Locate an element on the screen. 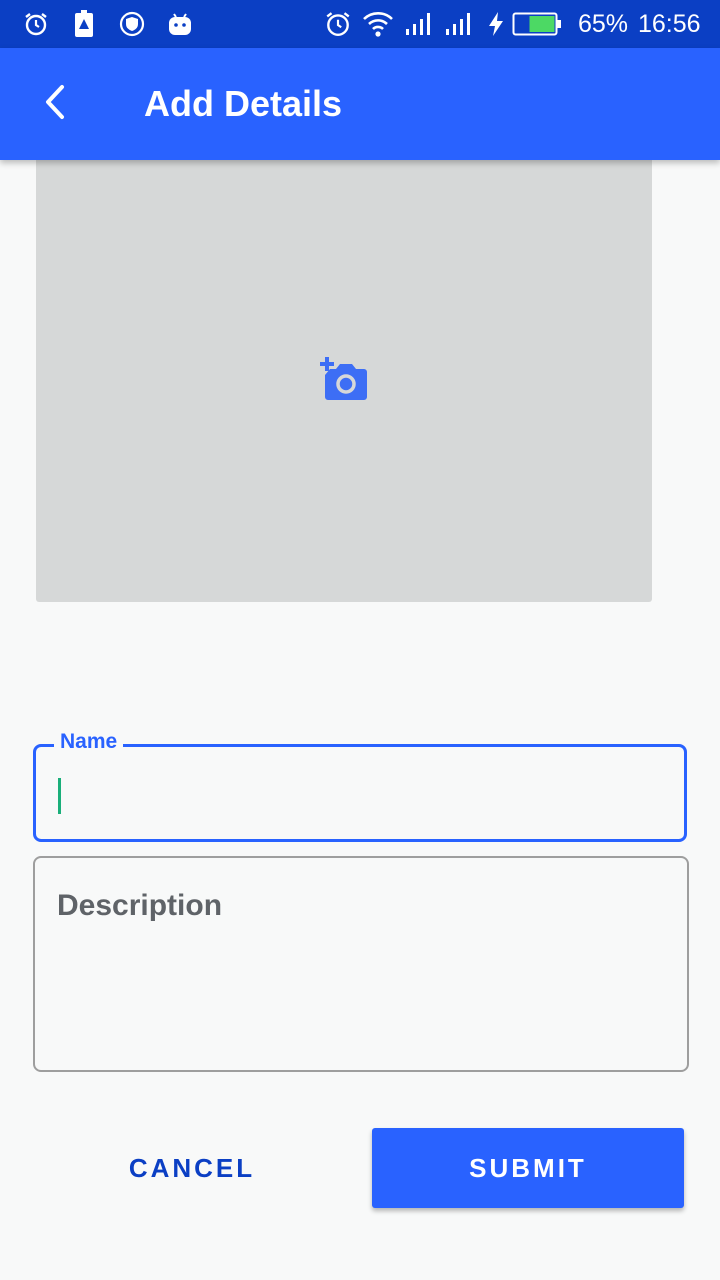 The width and height of the screenshot is (720, 1280). name-label: Name is located at coordinates (89, 742).